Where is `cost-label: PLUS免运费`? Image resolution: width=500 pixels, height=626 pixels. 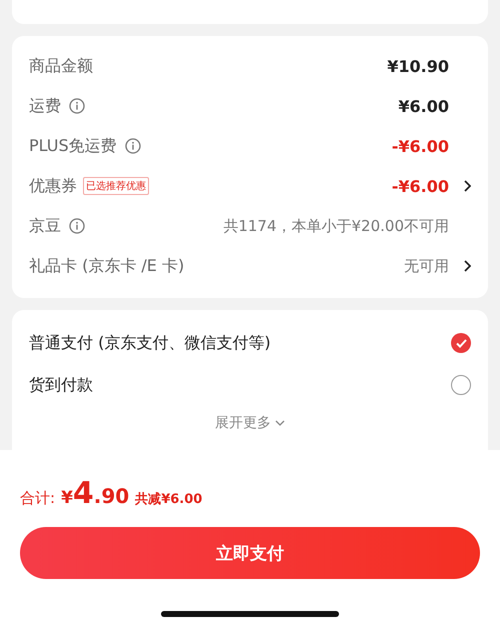 cost-label: PLUS免运费 is located at coordinates (73, 146).